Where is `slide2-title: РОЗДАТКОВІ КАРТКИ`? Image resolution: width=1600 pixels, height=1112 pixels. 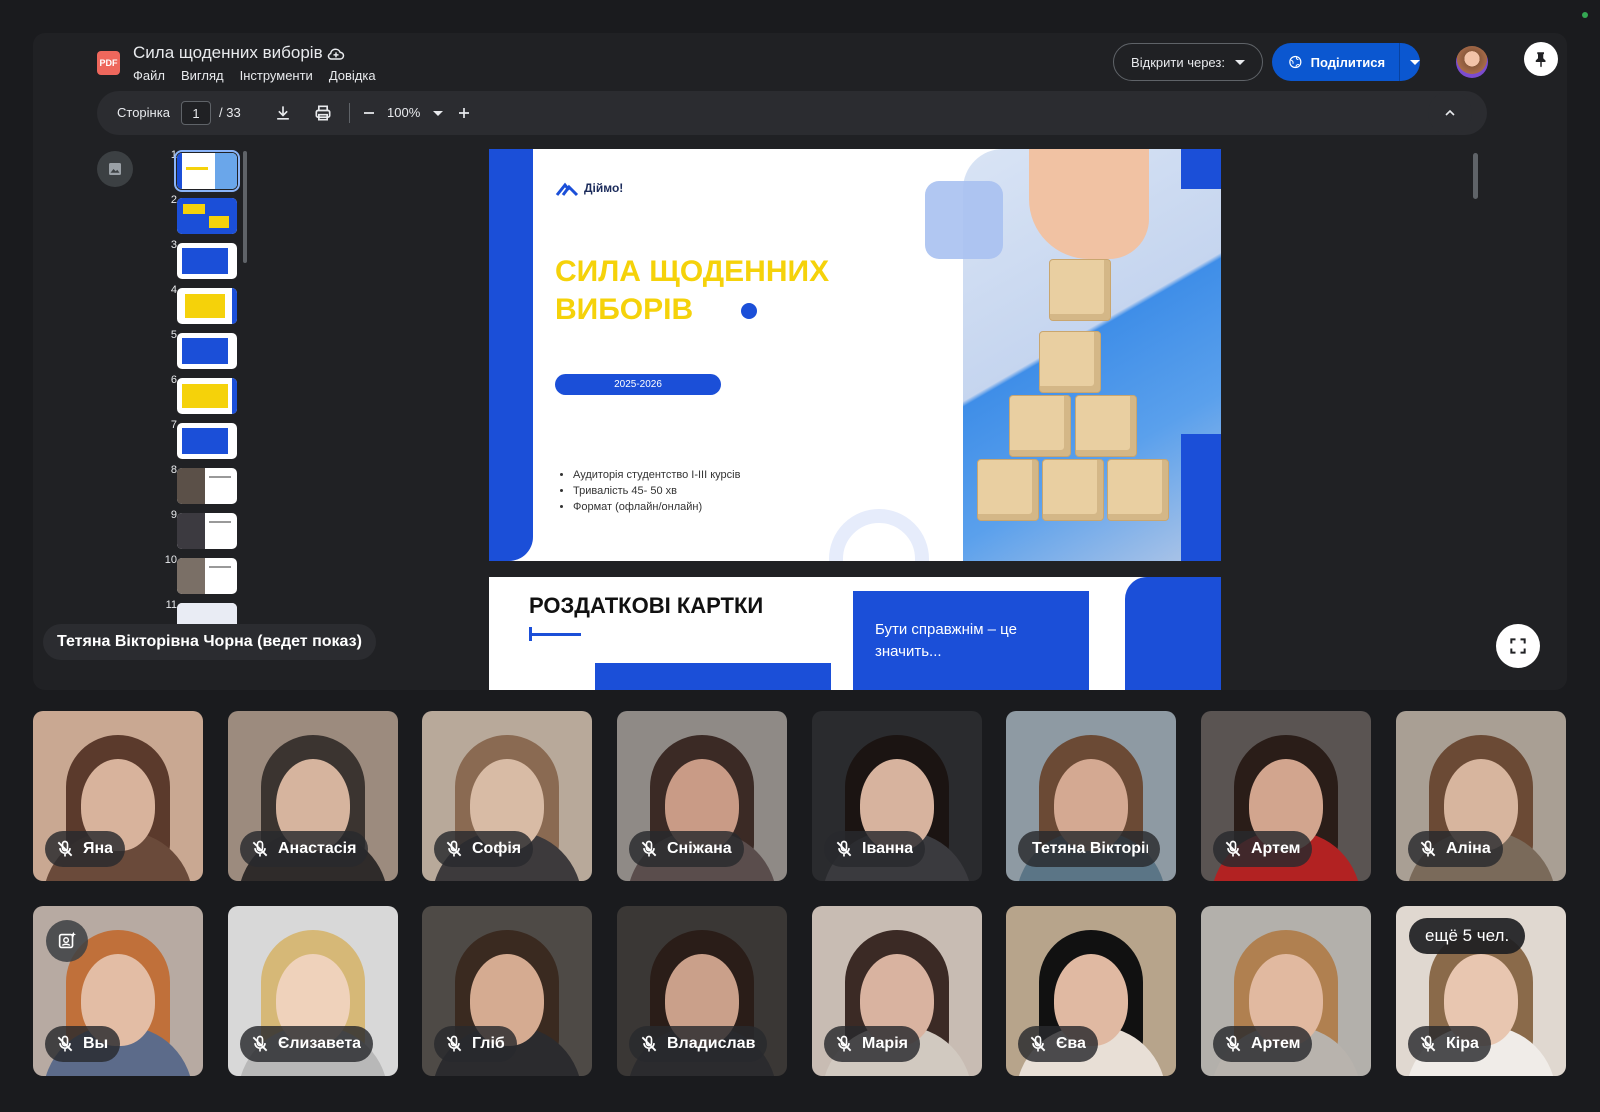
slide2-title: РОЗДАТКОВІ КАРТКИ is located at coordinates (646, 605).